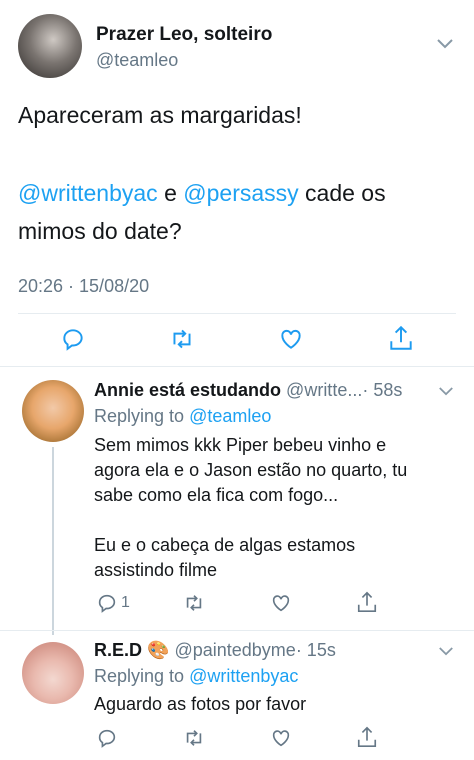 The height and width of the screenshot is (760, 474). Describe the element at coordinates (83, 286) in the screenshot. I see `tweet-timestamp: 20:26 · 15/08/20` at that location.